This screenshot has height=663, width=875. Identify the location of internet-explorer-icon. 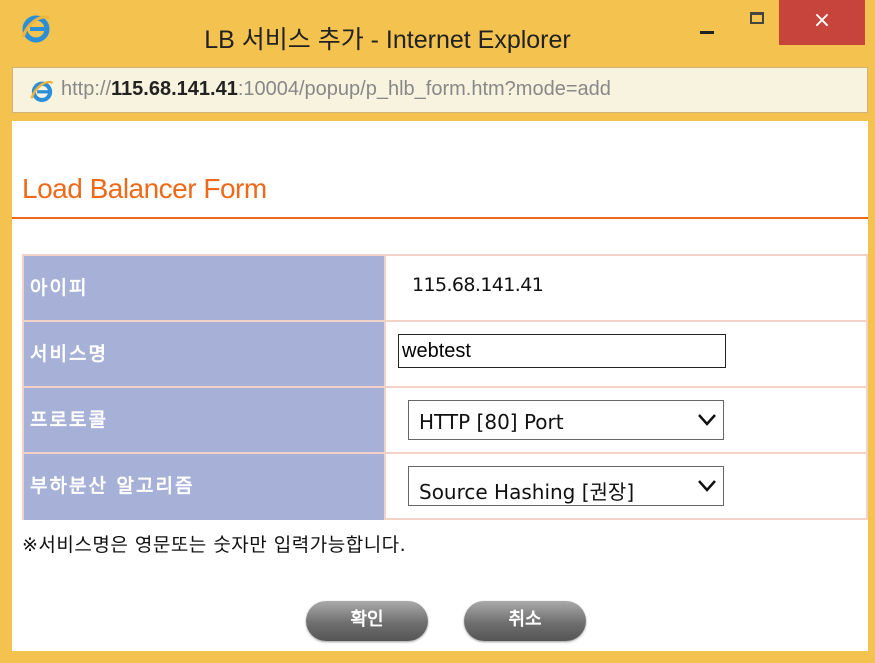
(42, 91).